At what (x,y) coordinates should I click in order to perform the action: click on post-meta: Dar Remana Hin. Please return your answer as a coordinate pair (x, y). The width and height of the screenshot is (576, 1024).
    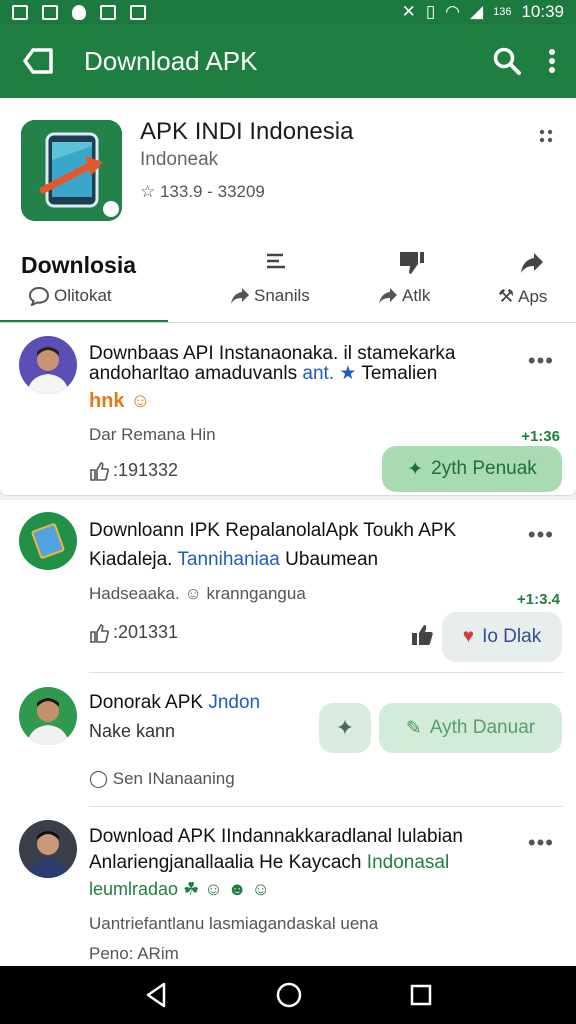
    Looking at the image, I should click on (152, 434).